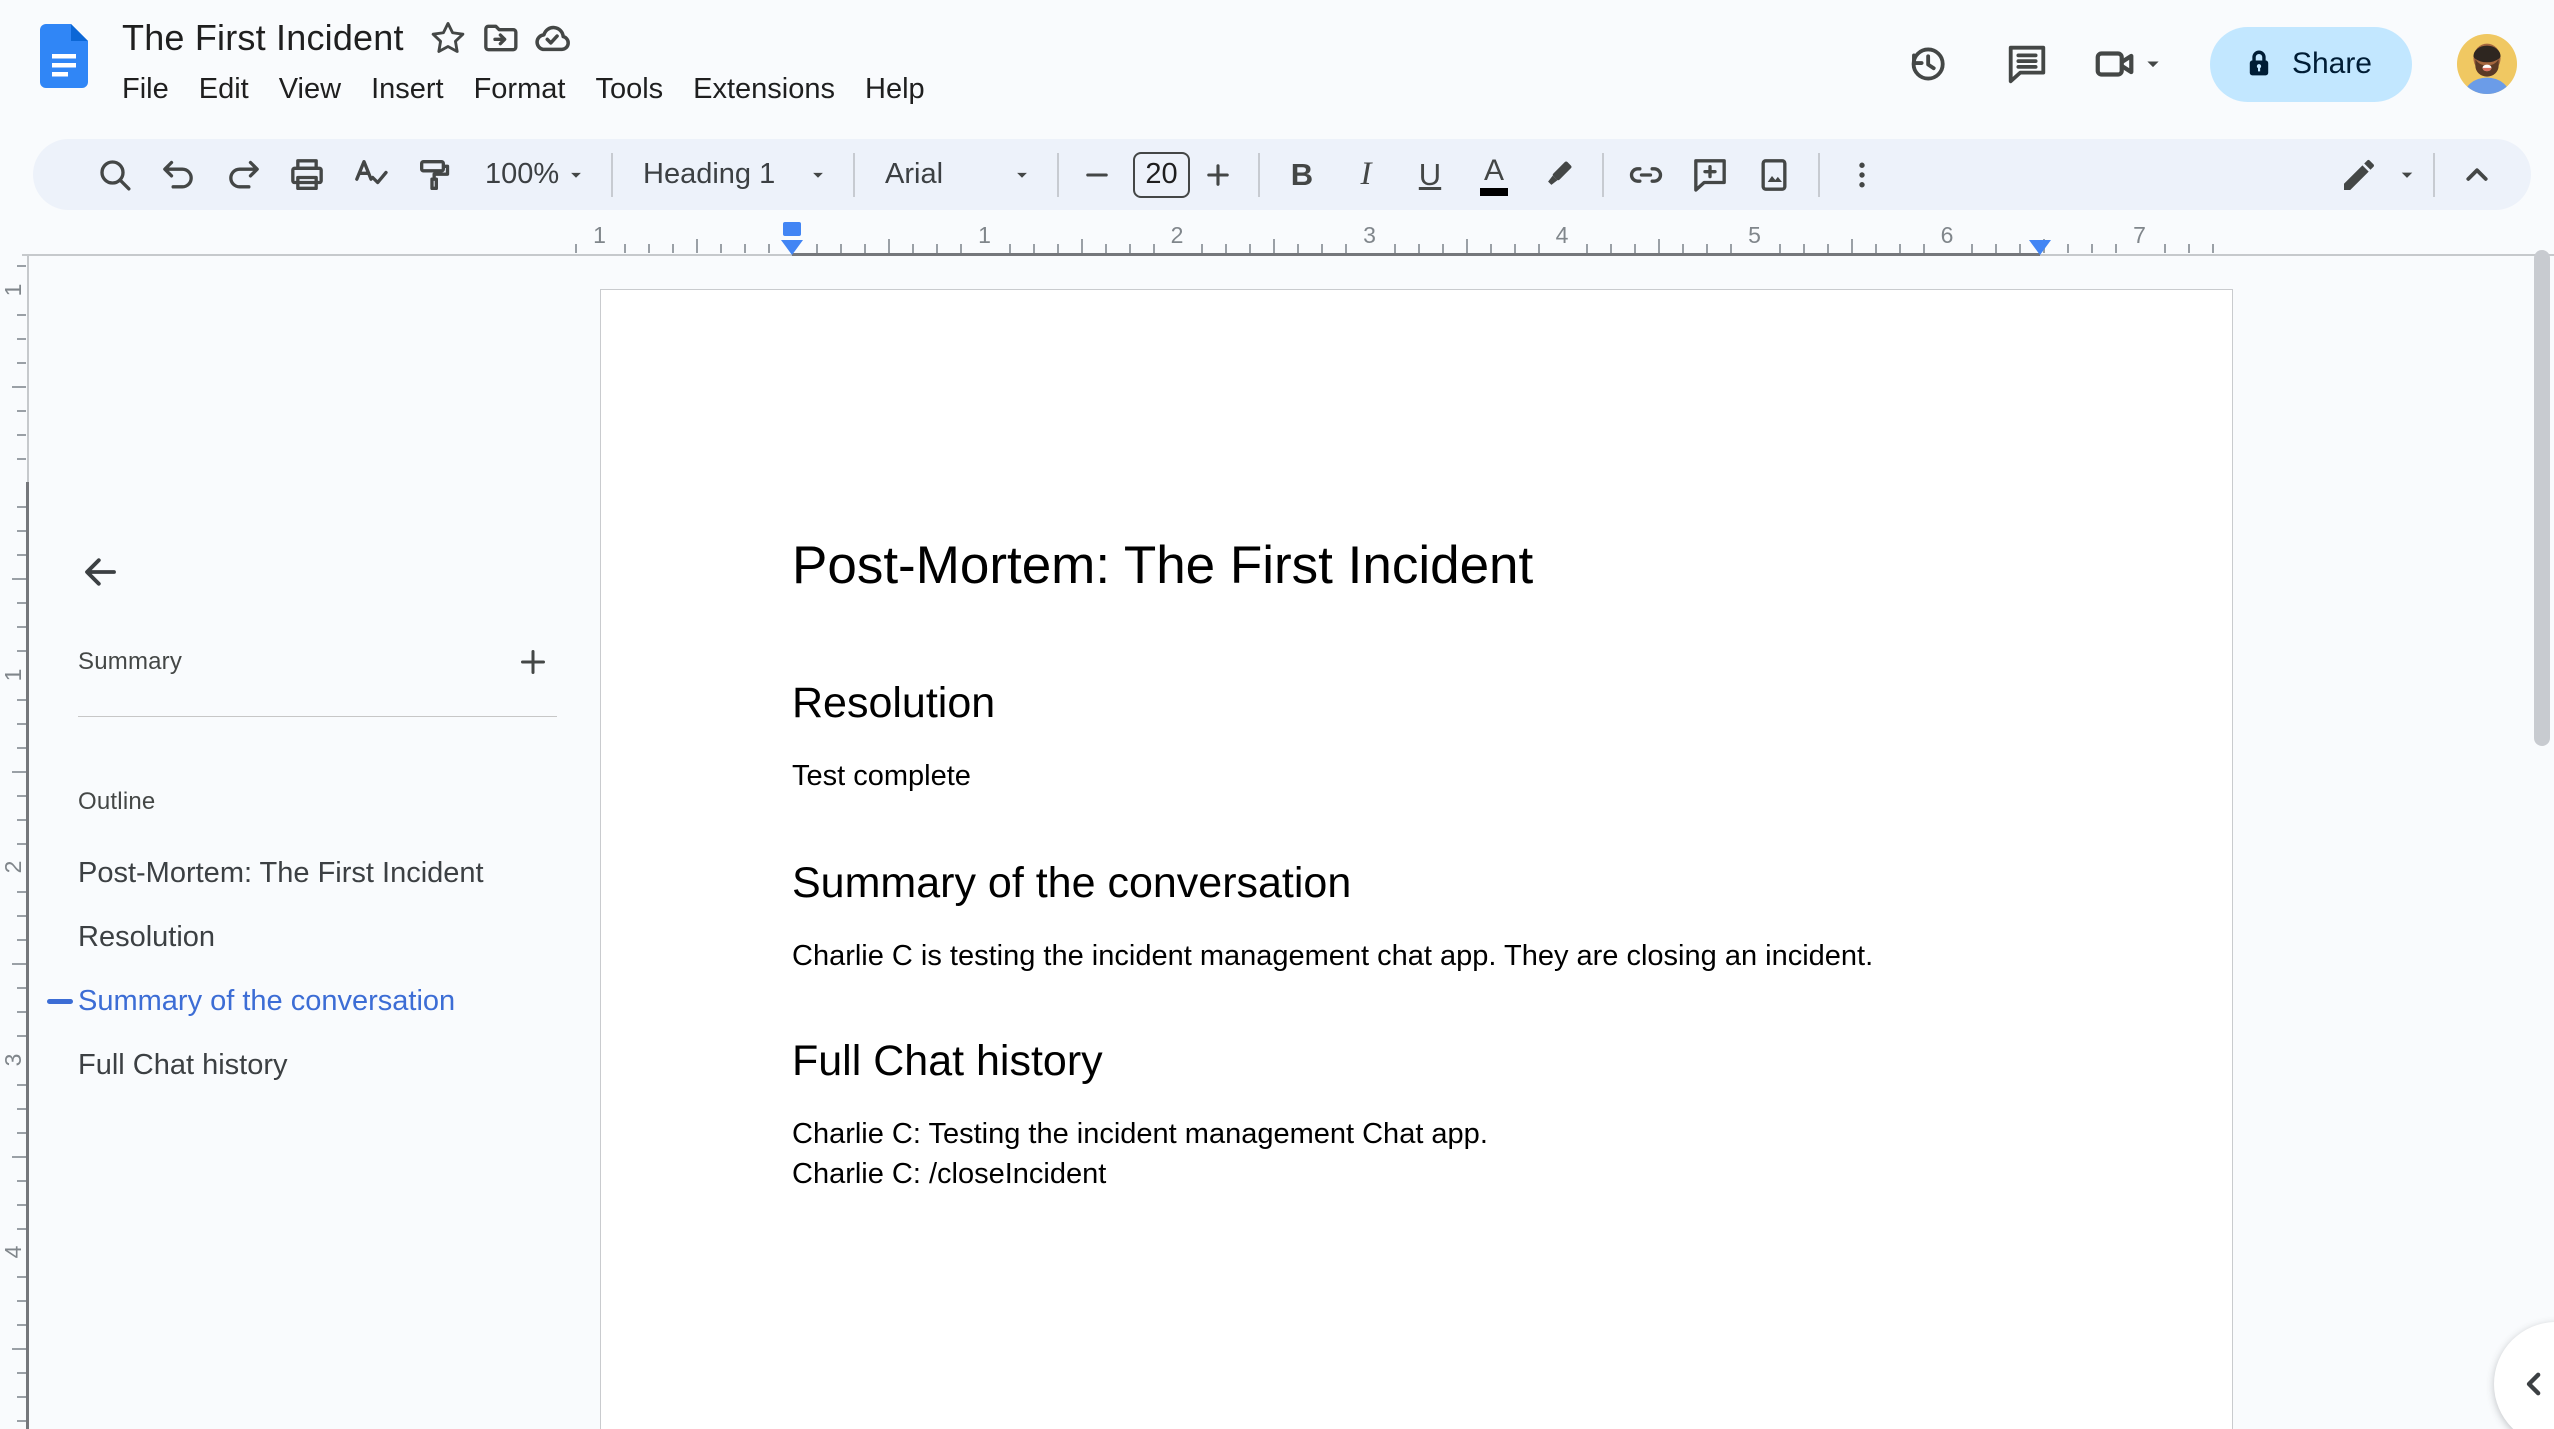 Image resolution: width=2554 pixels, height=1429 pixels. I want to click on insert-image-button, so click(1774, 175).